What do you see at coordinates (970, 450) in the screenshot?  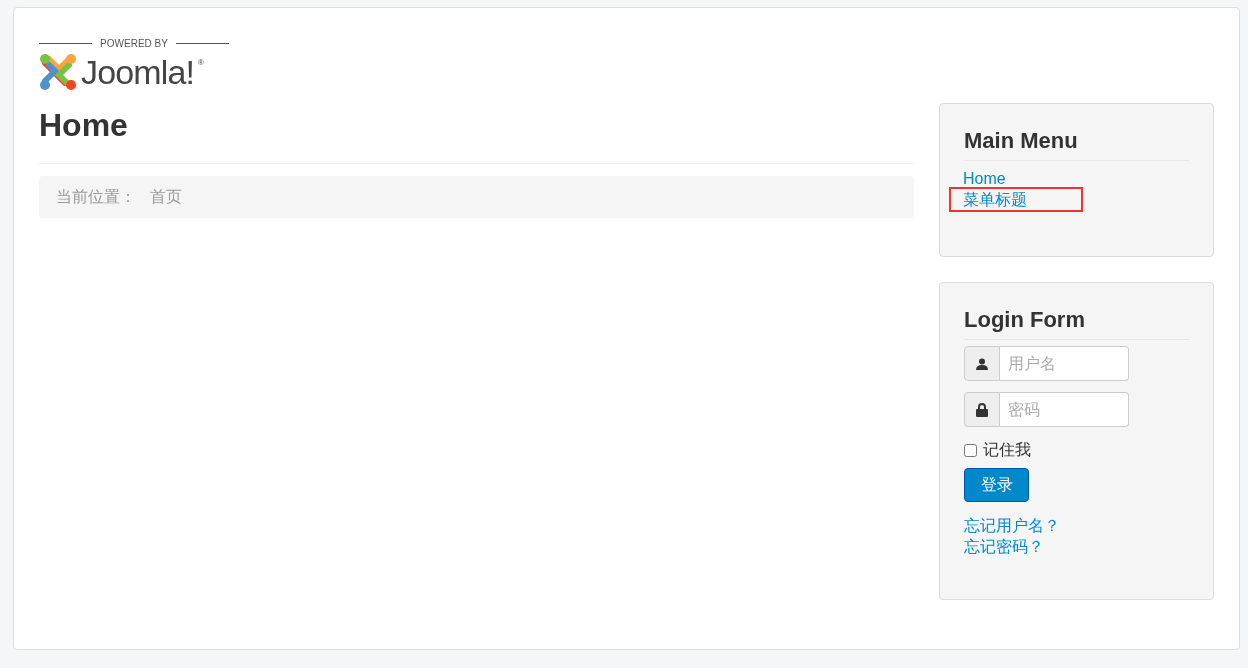 I see `remember-checkbox` at bounding box center [970, 450].